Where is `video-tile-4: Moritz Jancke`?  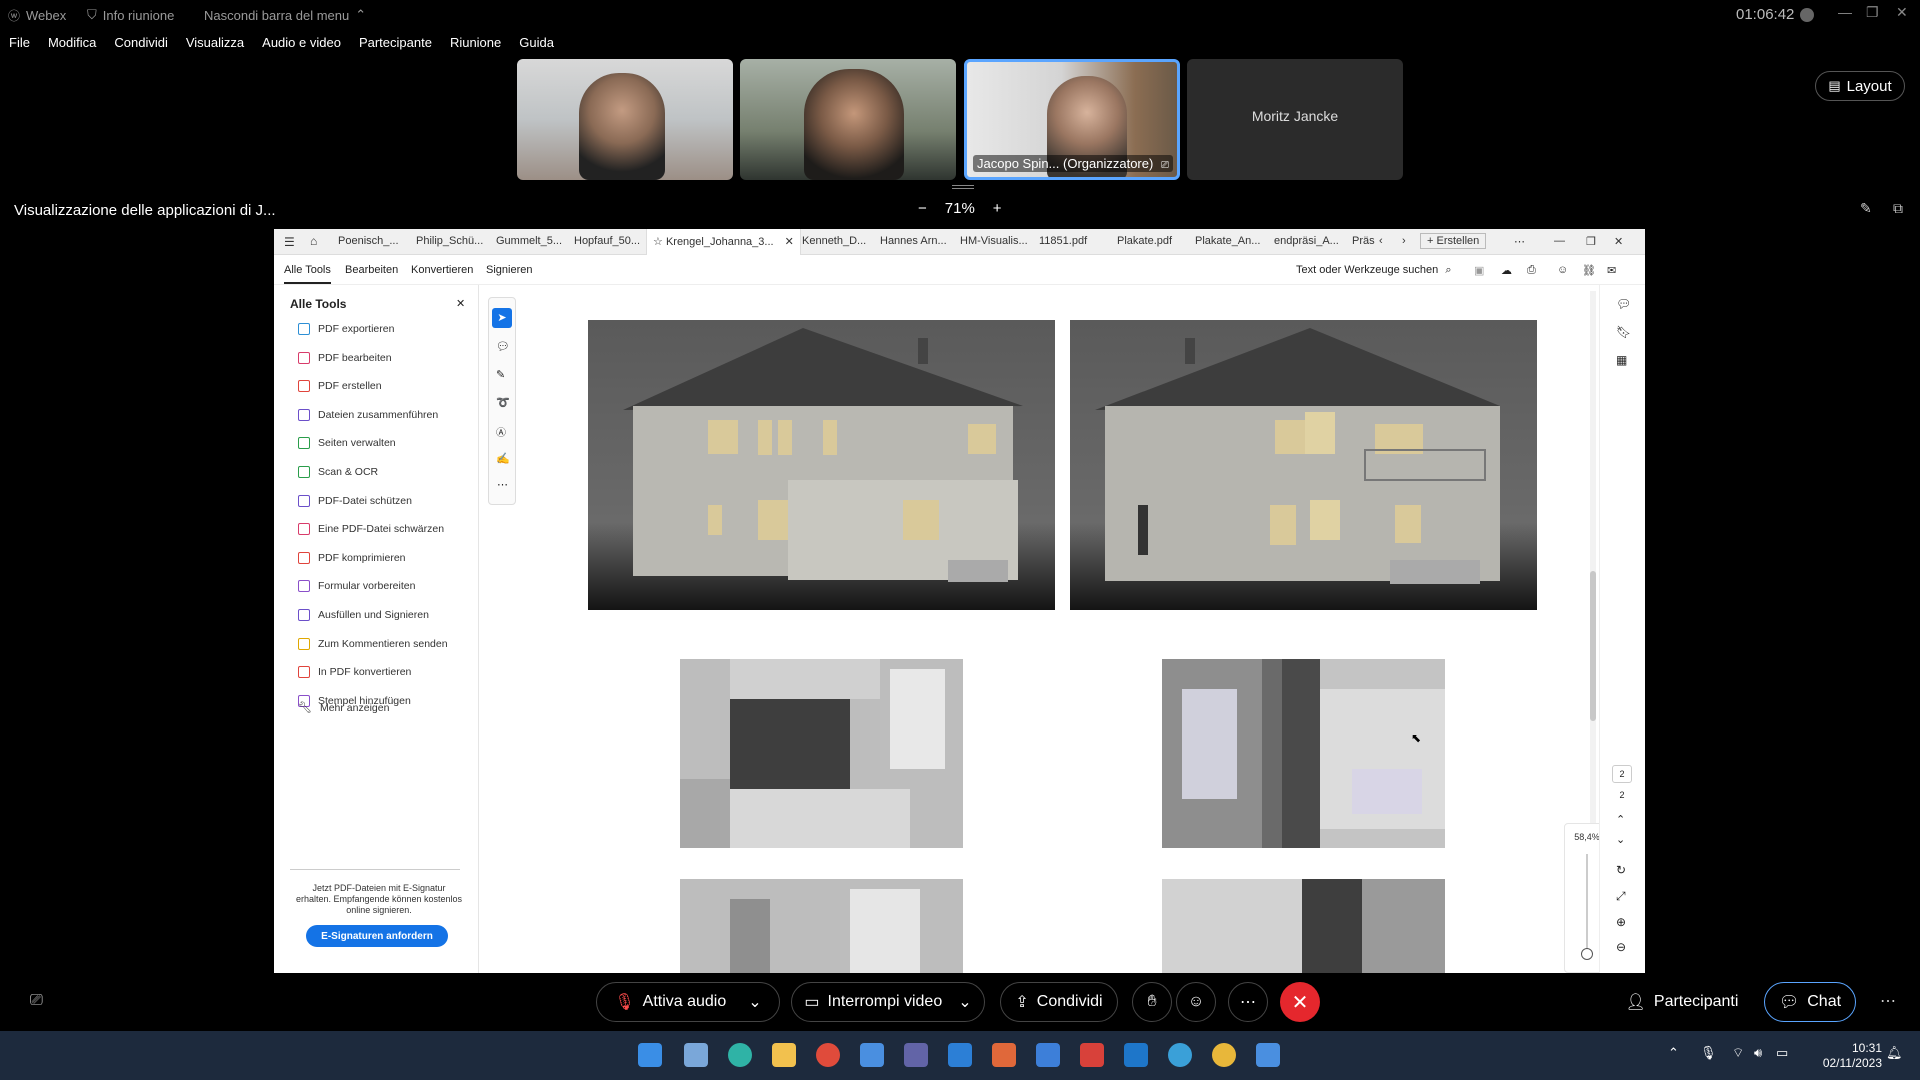
video-tile-4: Moritz Jancke is located at coordinates (1295, 119).